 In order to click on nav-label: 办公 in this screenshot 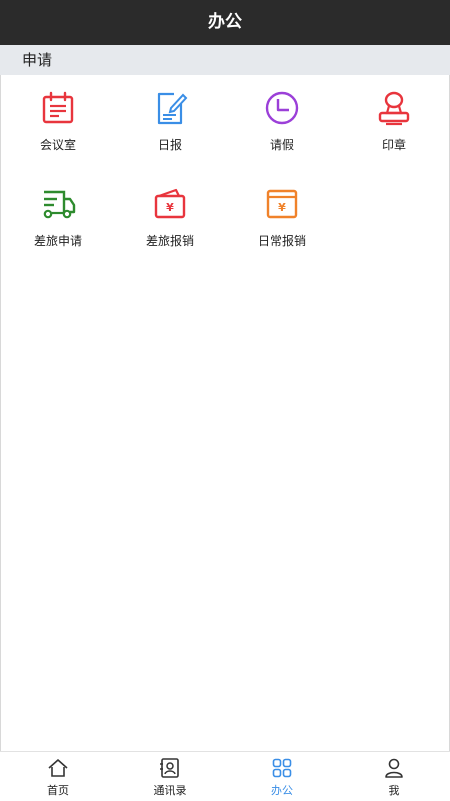, I will do `click(282, 790)`.